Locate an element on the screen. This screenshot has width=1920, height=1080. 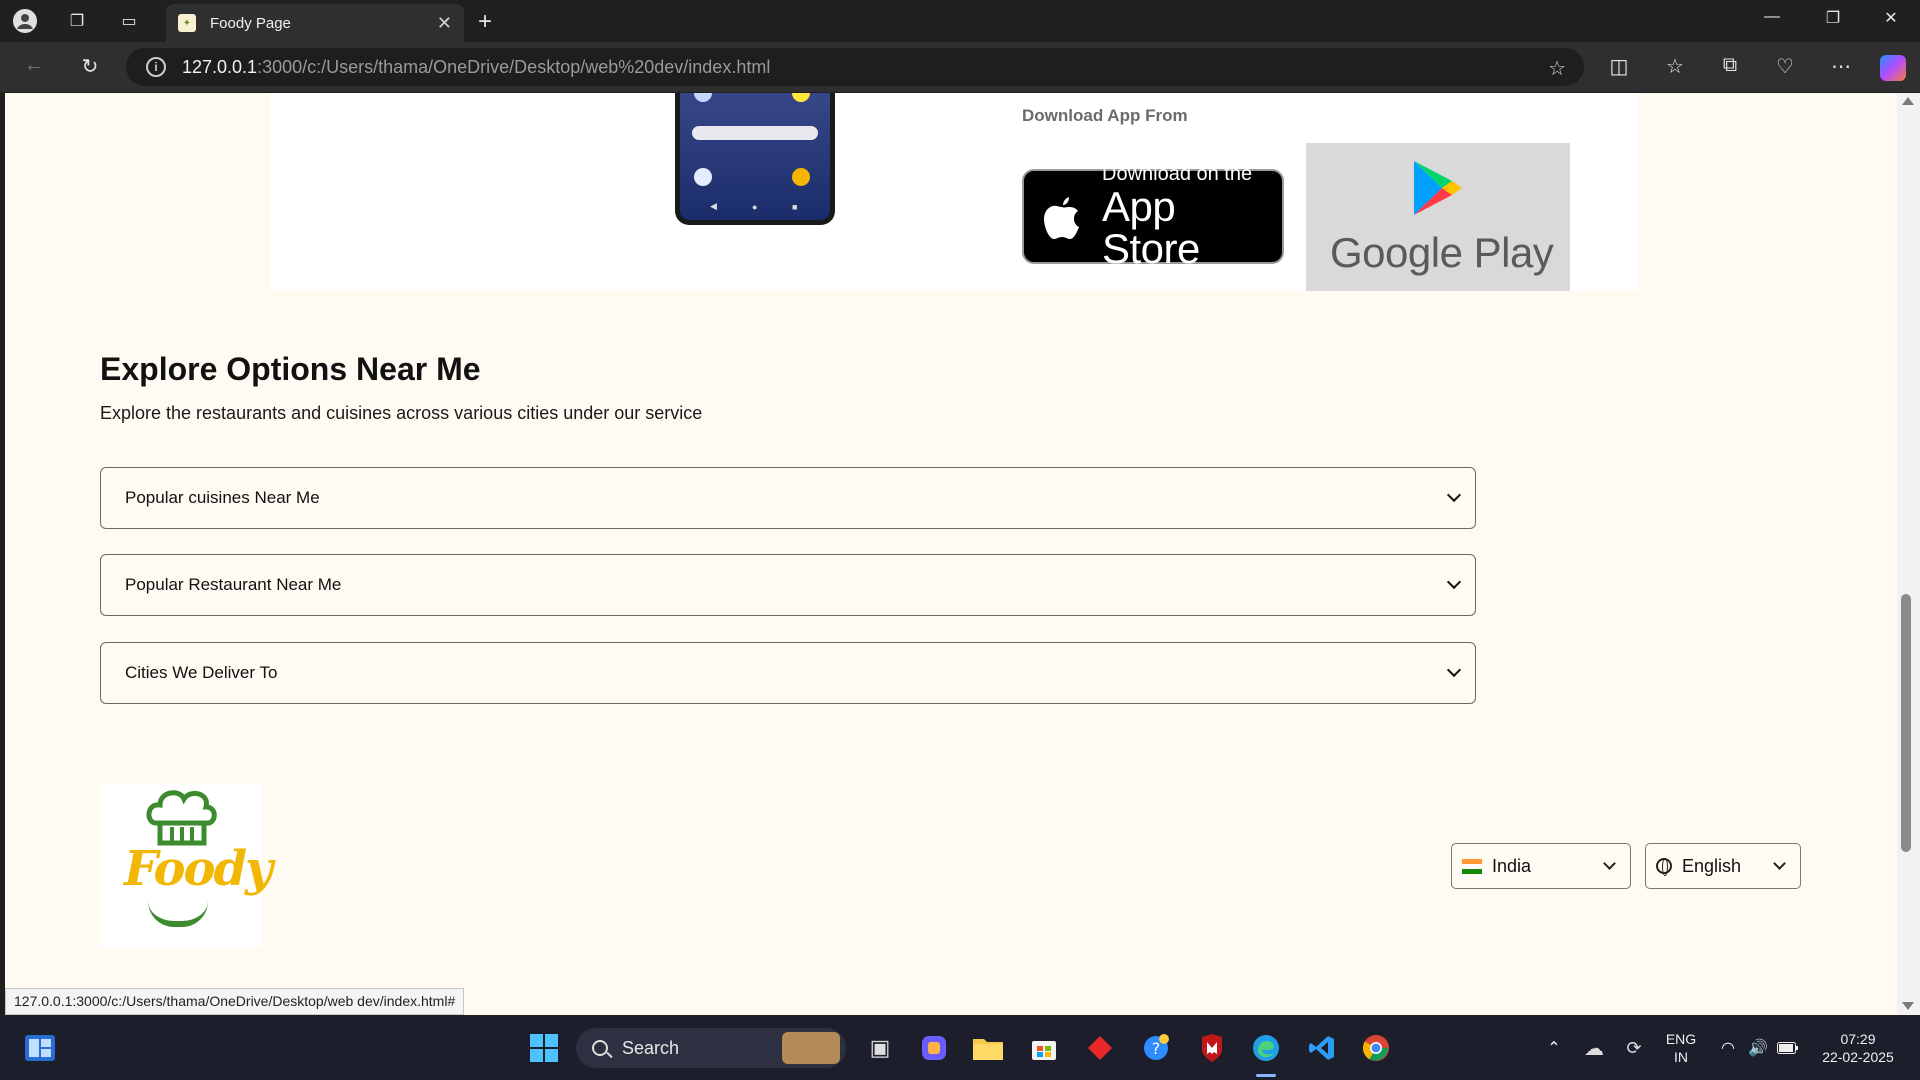
app-red-diamond-icon is located at coordinates (1100, 1048).